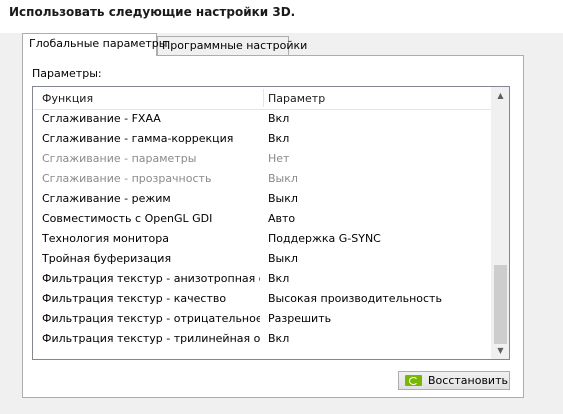 This screenshot has width=563, height=414. Describe the element at coordinates (262, 159) in the screenshot. I see `settings-row-disabled: Сглаживание - параметры Нет` at that location.